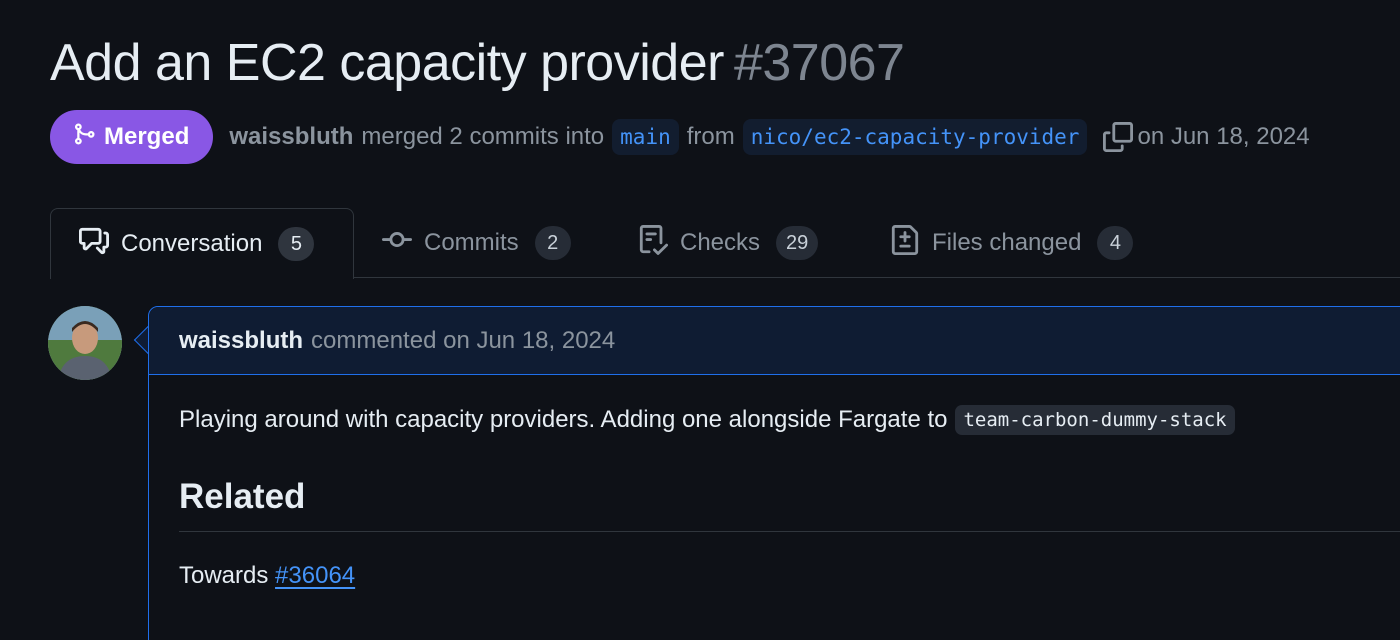 The width and height of the screenshot is (1400, 640). I want to click on pr-number: #37067, so click(819, 63).